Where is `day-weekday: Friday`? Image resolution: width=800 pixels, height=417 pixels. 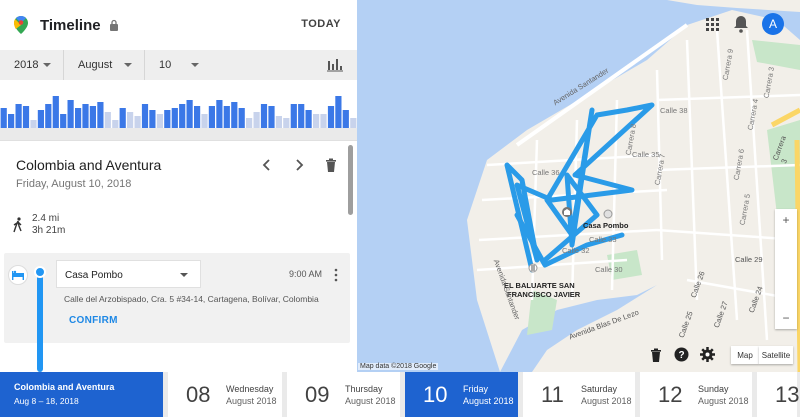
day-weekday: Friday is located at coordinates (476, 388).